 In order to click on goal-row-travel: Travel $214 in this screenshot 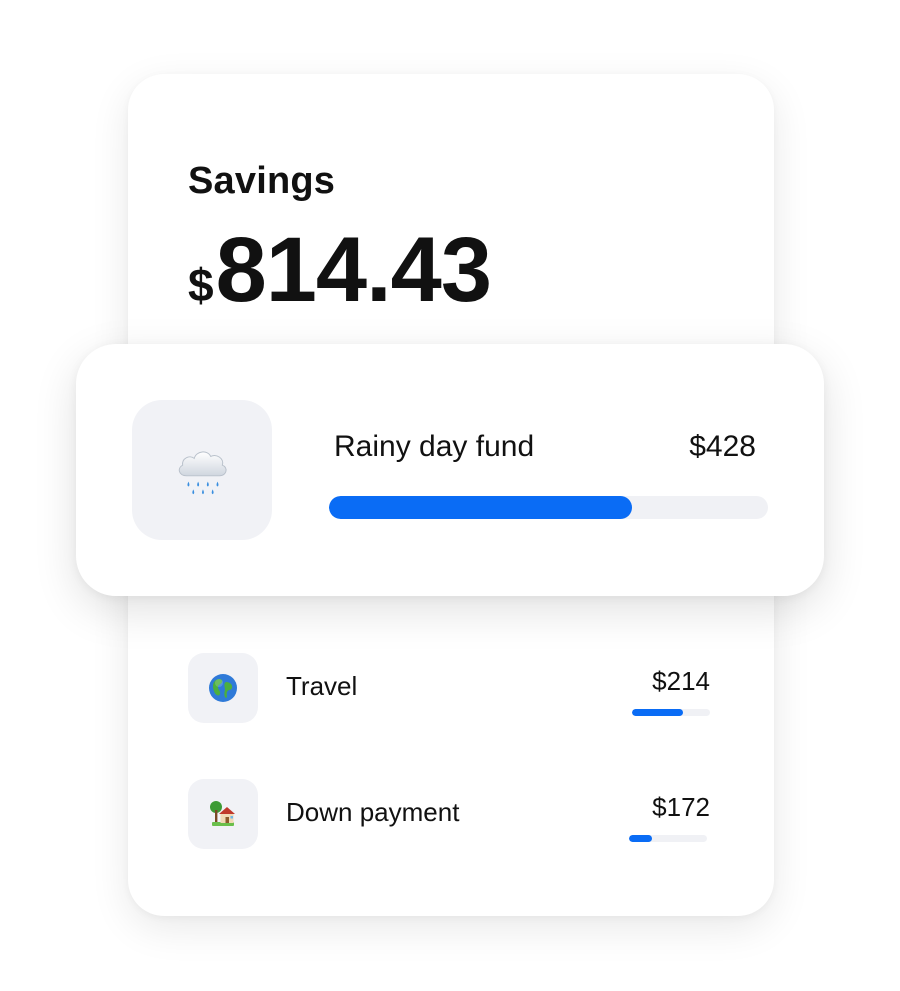, I will do `click(452, 688)`.